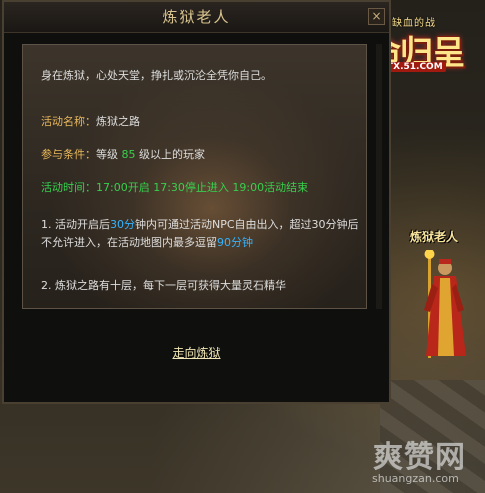 Image resolution: width=485 pixels, height=493 pixels. Describe the element at coordinates (415, 67) in the screenshot. I see `logo-url: TX.51.COM` at that location.